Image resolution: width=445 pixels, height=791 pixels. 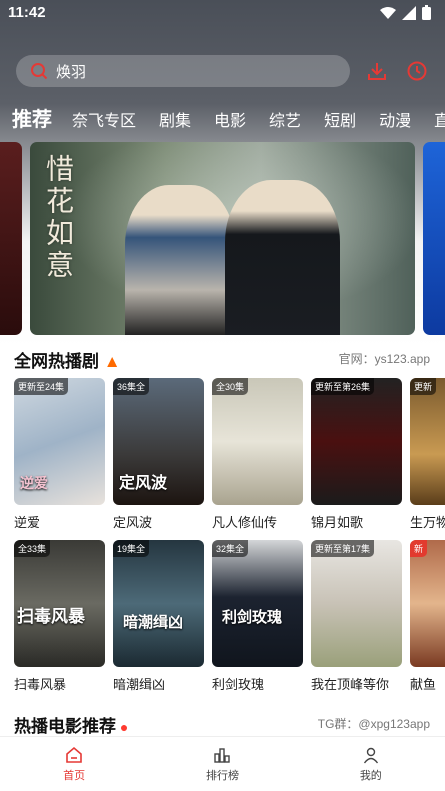 I want to click on bottom-navigation: 首页 排行榜 我的, so click(x=222, y=763).